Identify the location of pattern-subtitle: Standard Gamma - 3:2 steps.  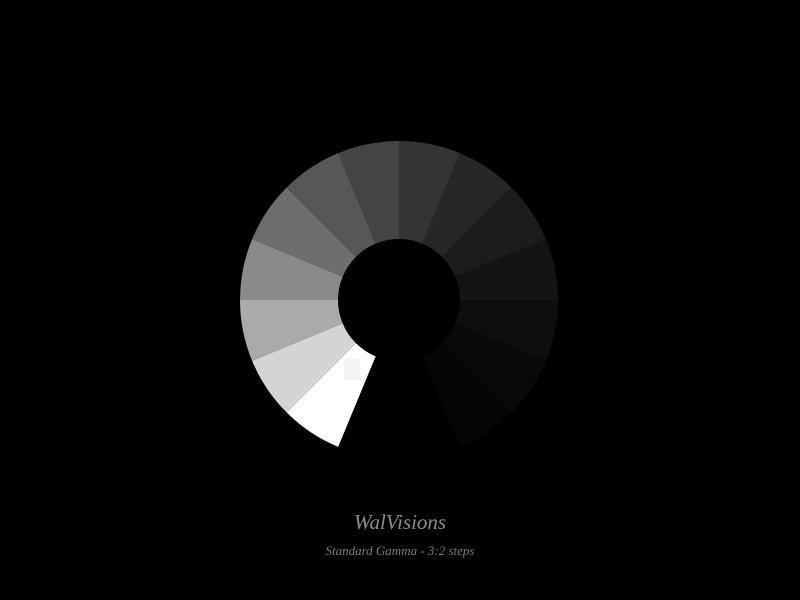
(400, 550).